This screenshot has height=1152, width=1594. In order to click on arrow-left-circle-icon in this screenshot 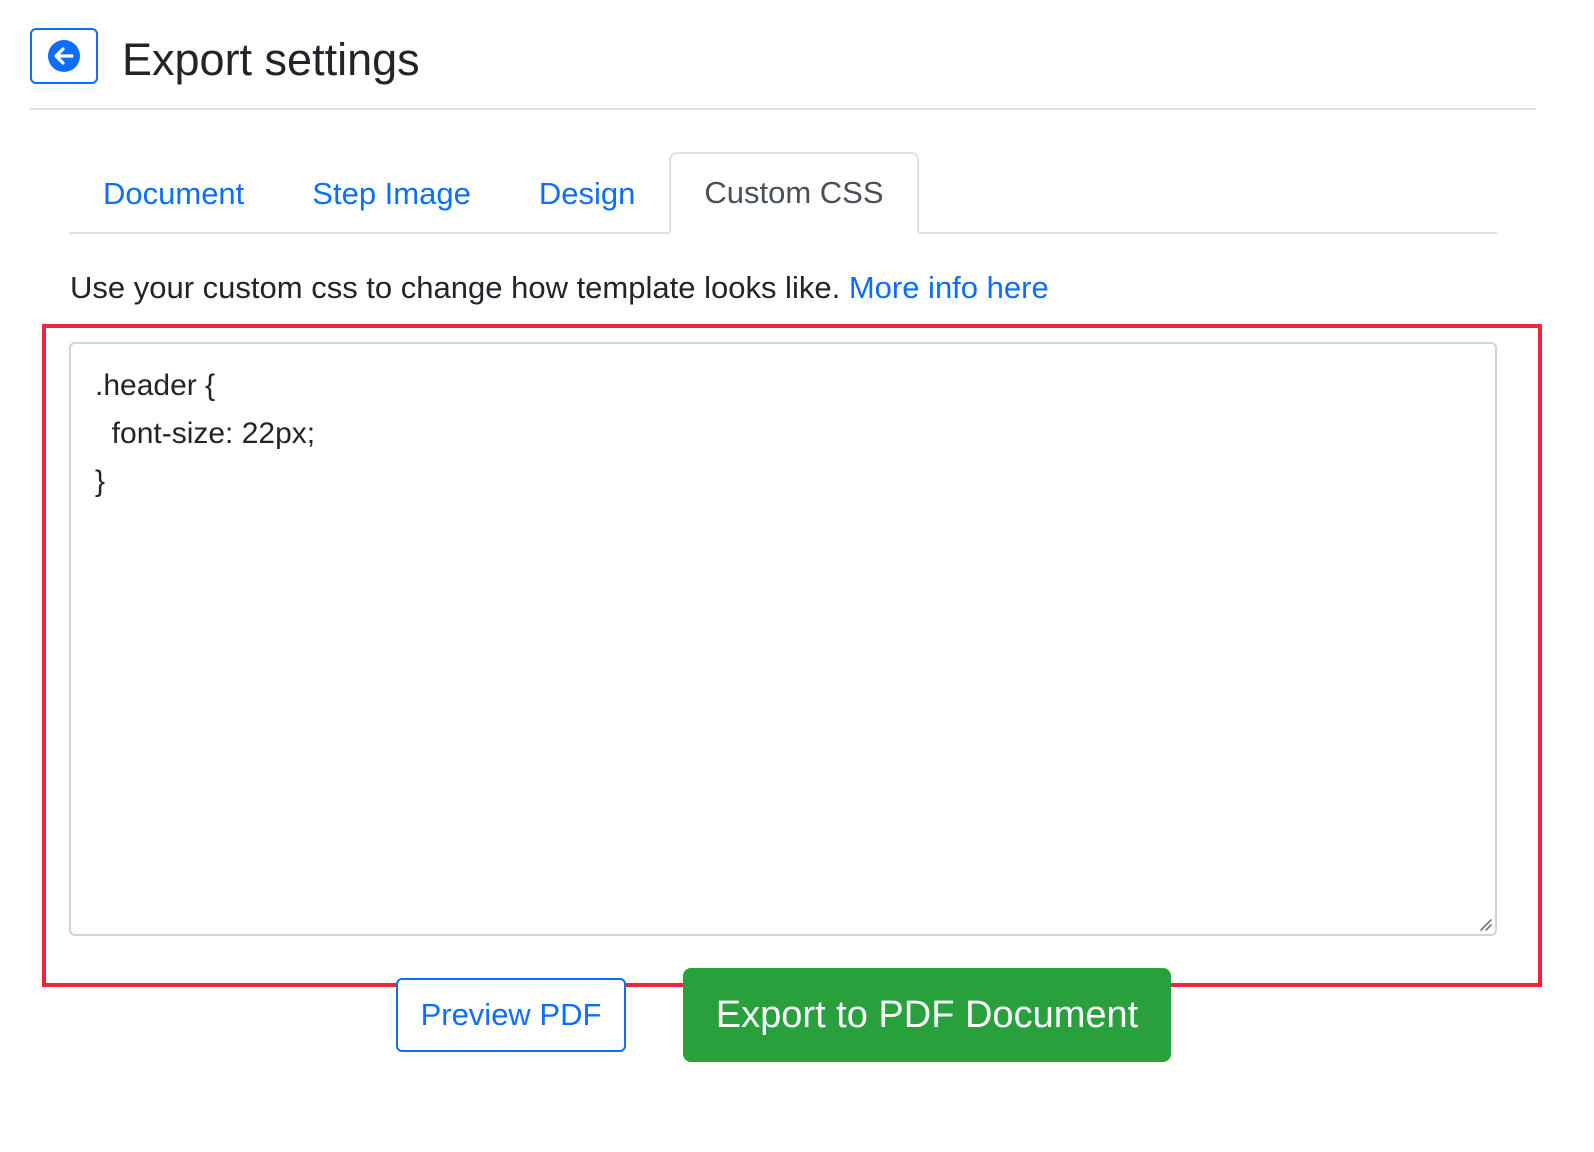, I will do `click(64, 56)`.